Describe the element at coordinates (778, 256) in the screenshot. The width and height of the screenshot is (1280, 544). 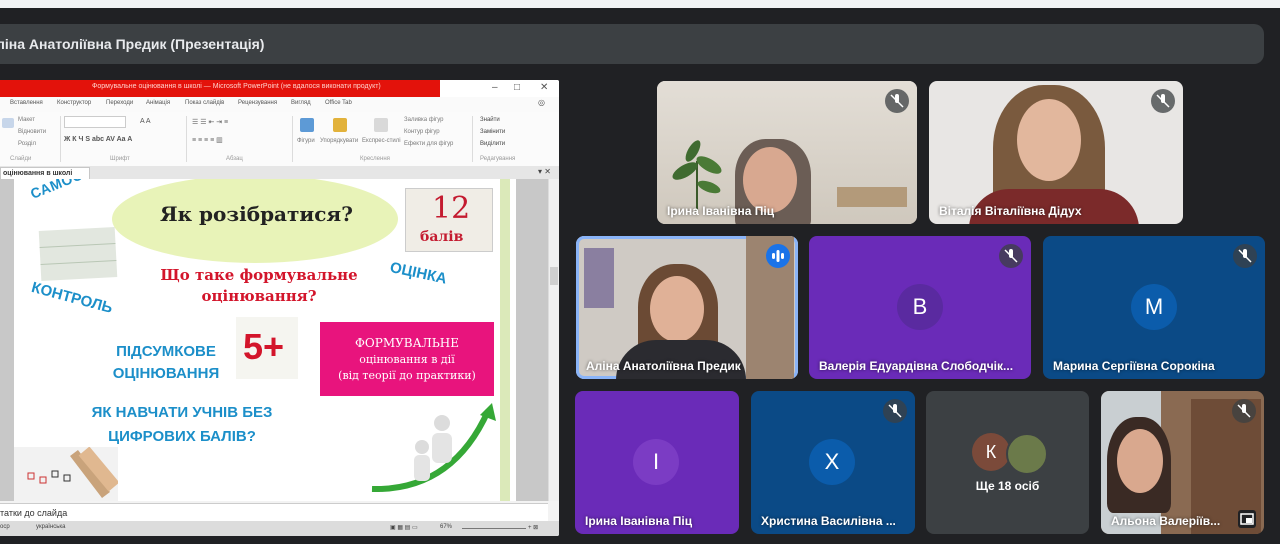
I see `speaking-indicator-icon` at that location.